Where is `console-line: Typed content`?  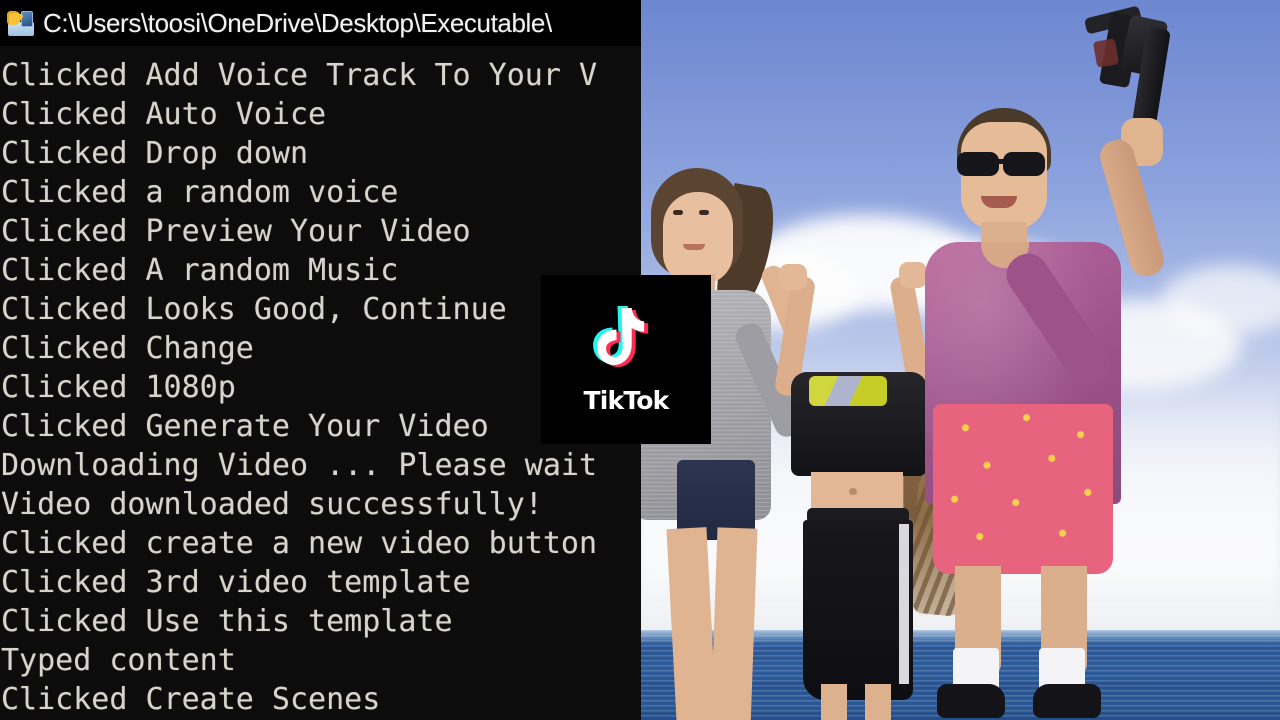 console-line: Typed content is located at coordinates (118, 660).